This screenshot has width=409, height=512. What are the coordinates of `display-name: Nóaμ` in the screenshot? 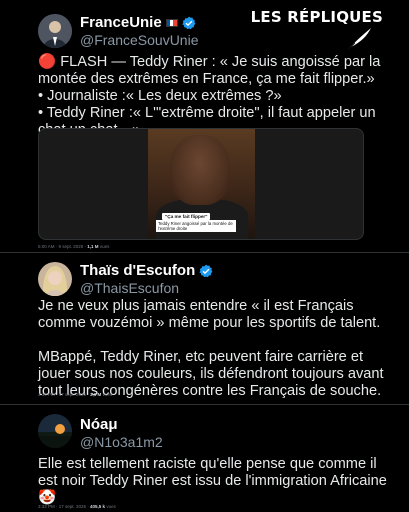 It's located at (99, 424).